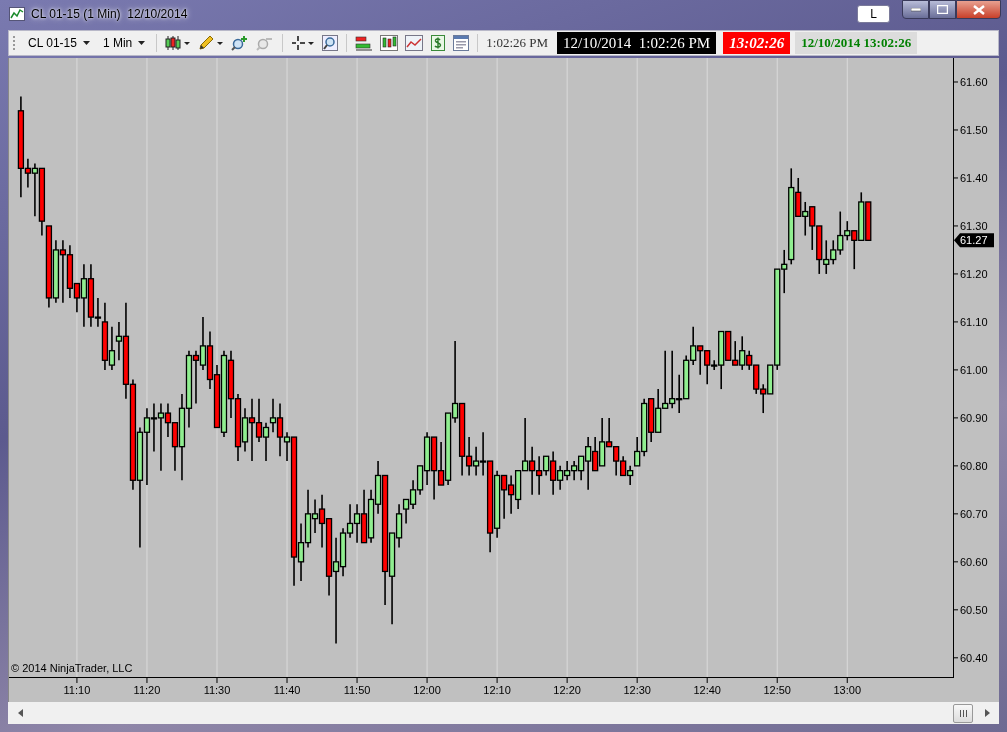 The image size is (1007, 732). What do you see at coordinates (974, 240) in the screenshot?
I see `last-price-marker: 61.27` at bounding box center [974, 240].